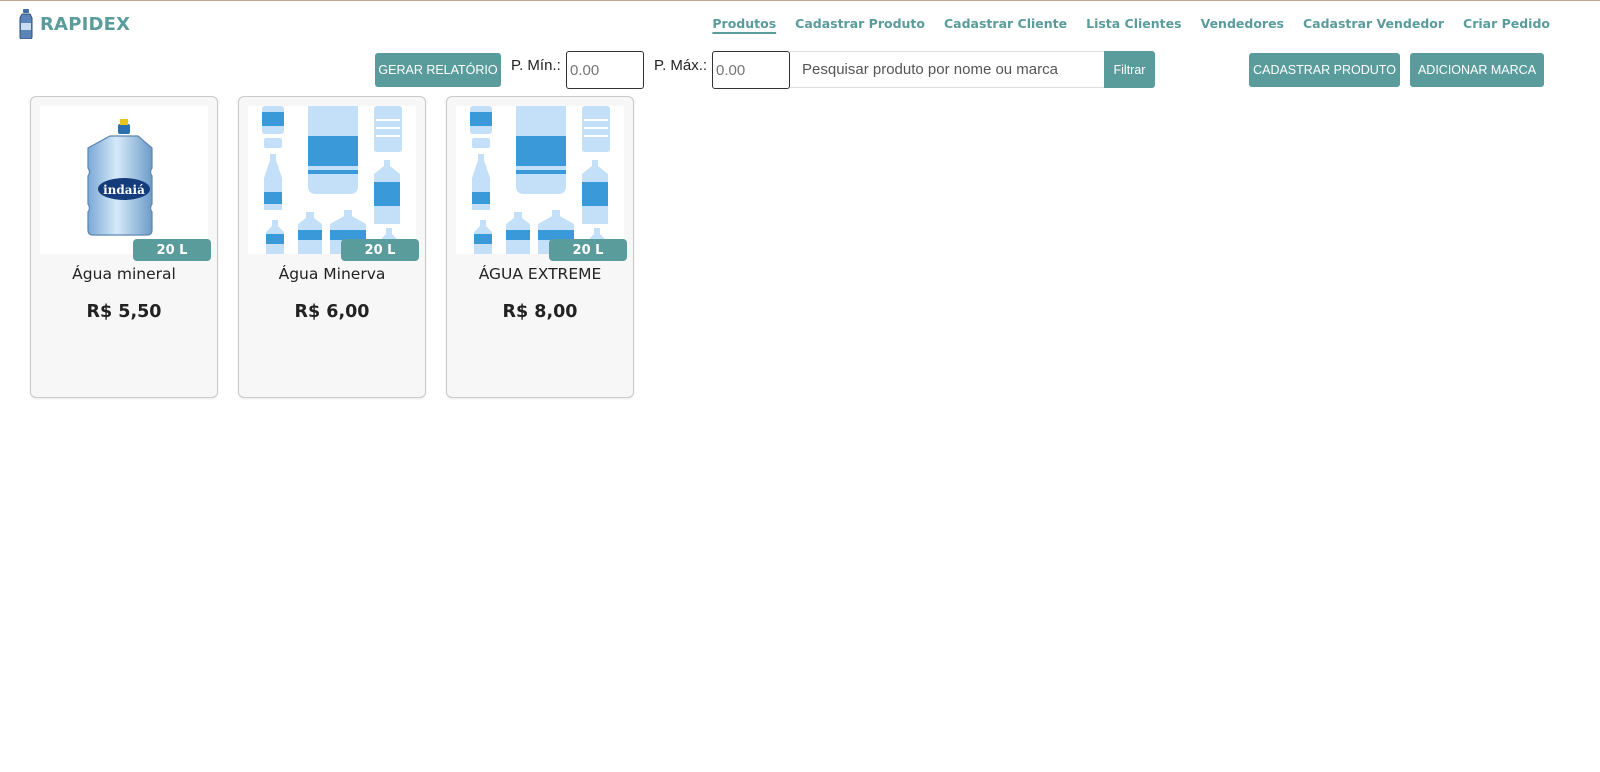  What do you see at coordinates (1373, 23) in the screenshot?
I see `nav-cadastrar-vendedor: Cadastrar Vendedor` at bounding box center [1373, 23].